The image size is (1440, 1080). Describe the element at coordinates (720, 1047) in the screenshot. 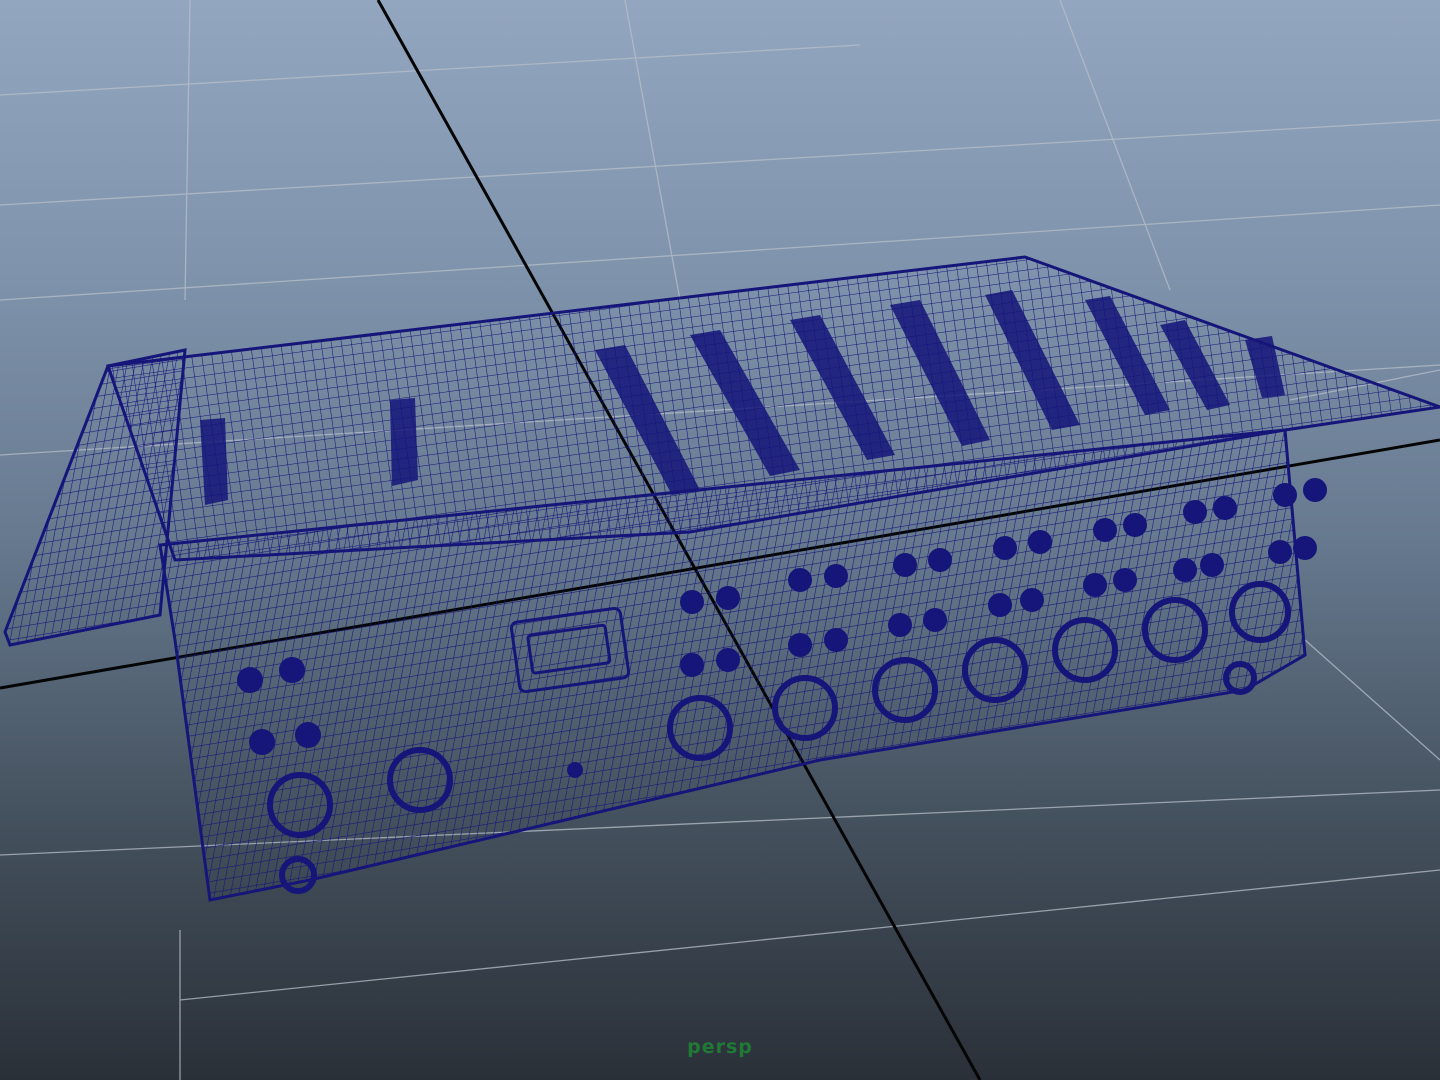

I see `camera-name-label: persp` at that location.